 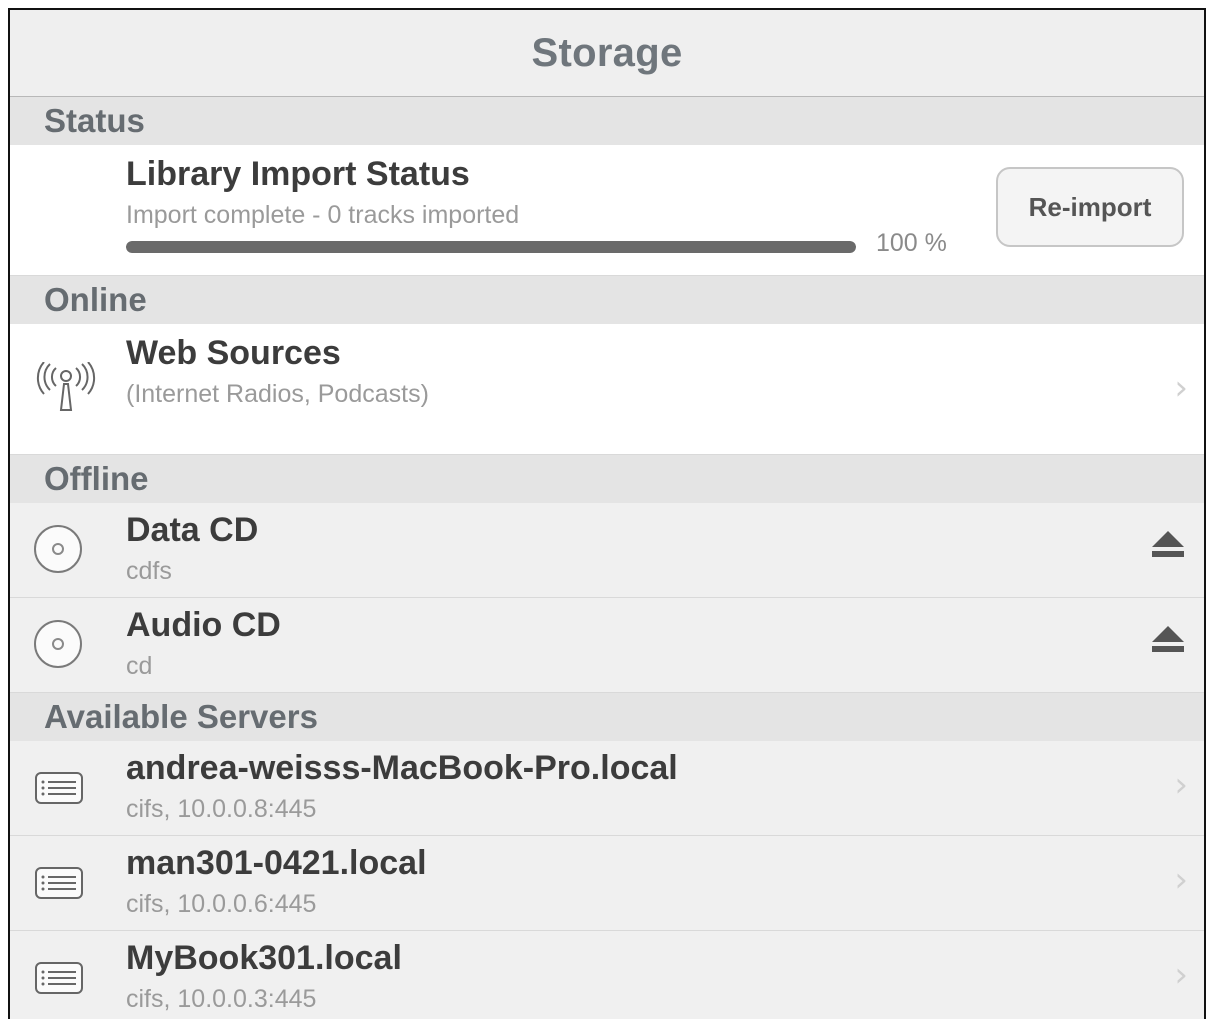 What do you see at coordinates (298, 174) in the screenshot?
I see `library-import-title: Library Import Status` at bounding box center [298, 174].